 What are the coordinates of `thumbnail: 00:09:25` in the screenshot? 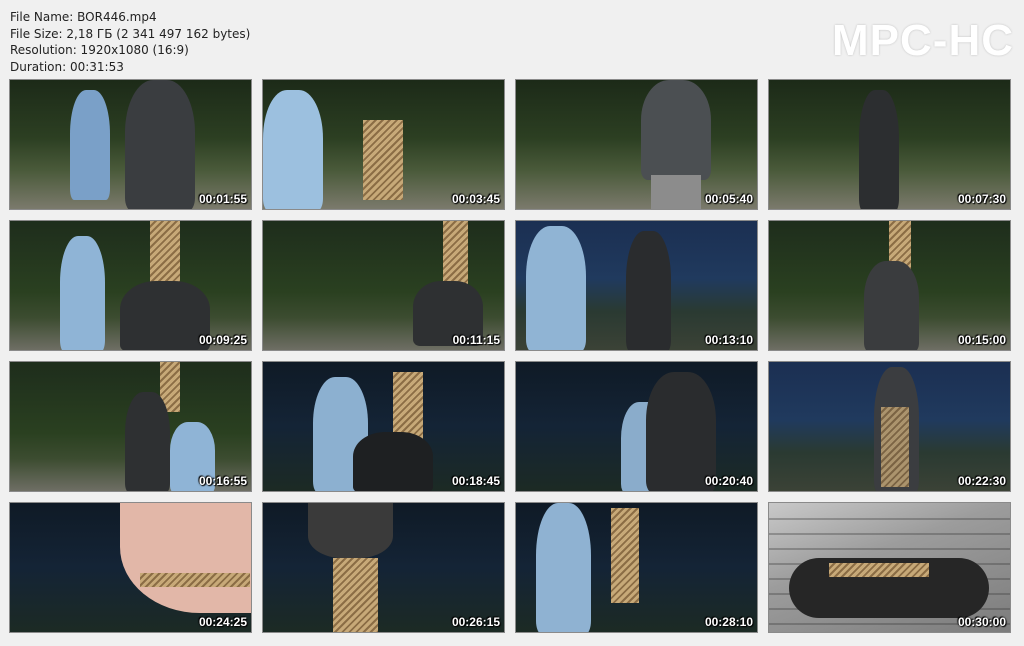 It's located at (130, 285).